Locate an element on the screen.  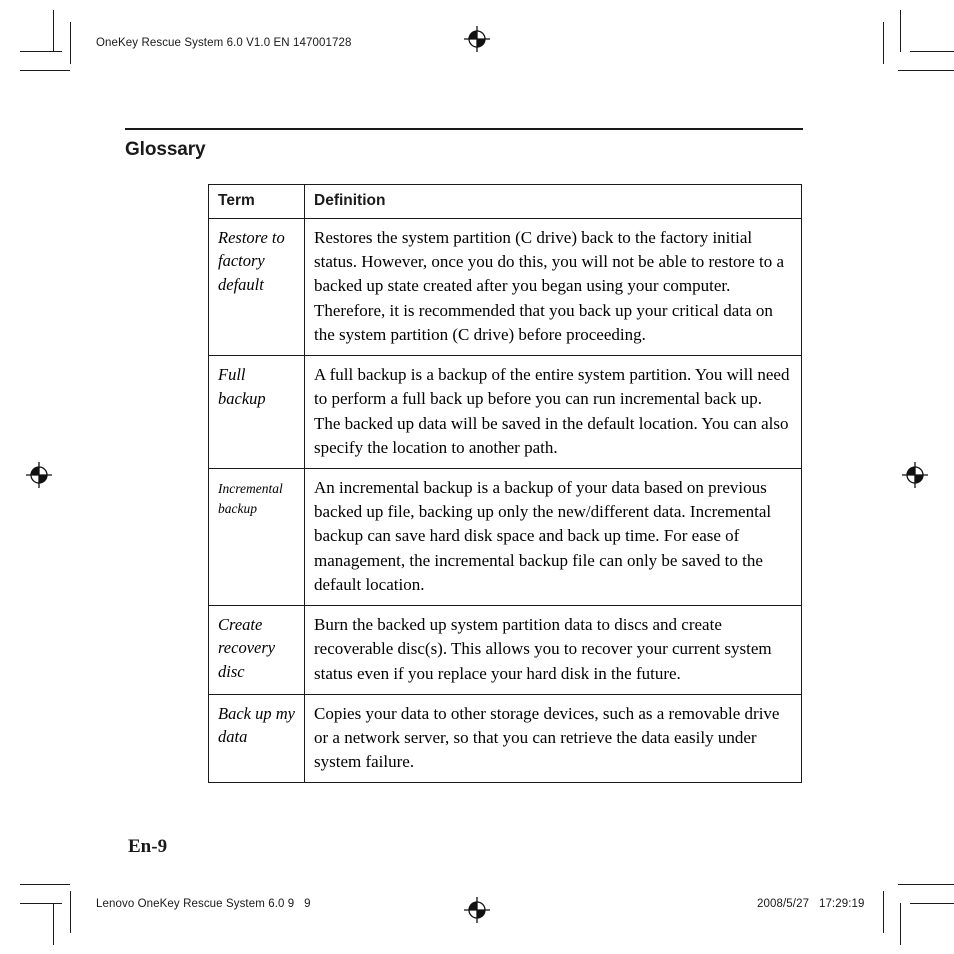
crop-mark-bottom-left-horizontal-outer is located at coordinates (41, 903).